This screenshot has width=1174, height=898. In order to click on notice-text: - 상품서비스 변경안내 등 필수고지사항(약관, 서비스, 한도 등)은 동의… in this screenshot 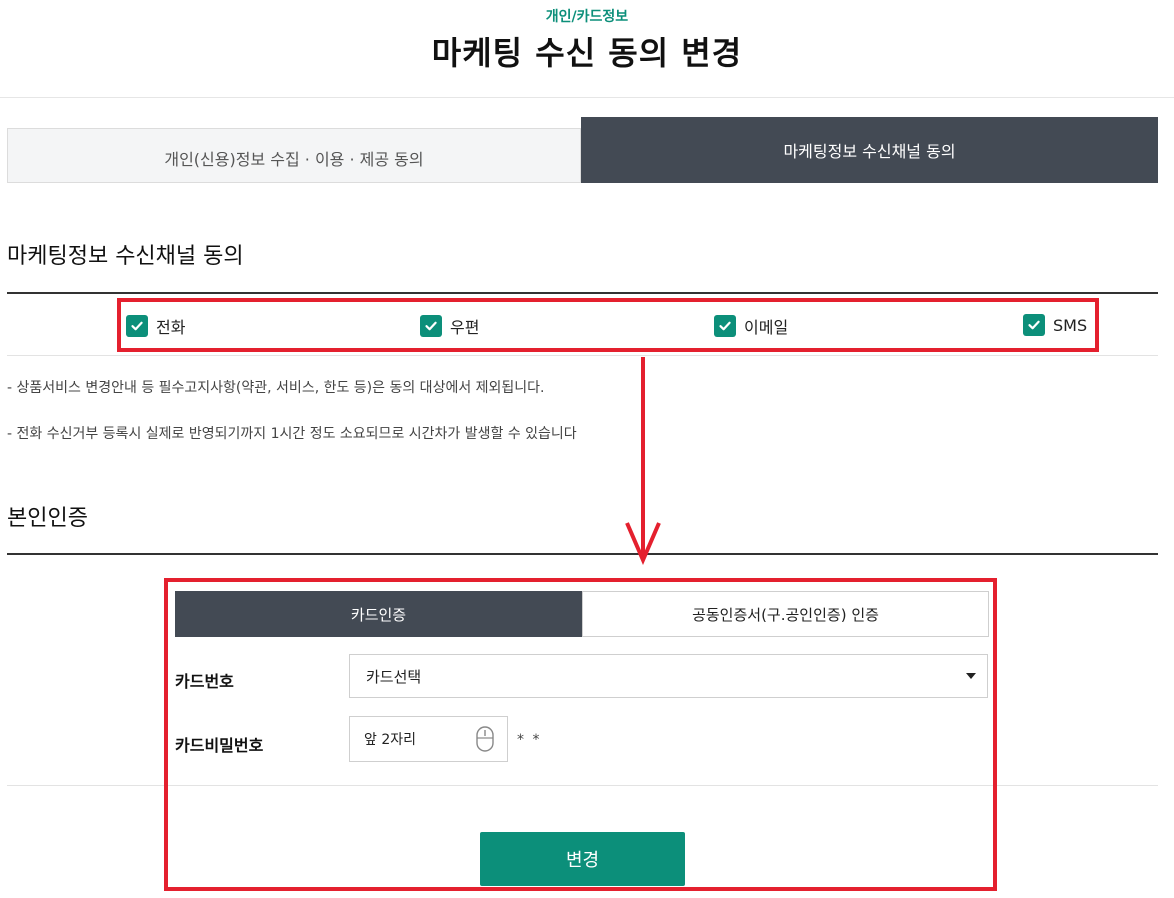, I will do `click(276, 388)`.